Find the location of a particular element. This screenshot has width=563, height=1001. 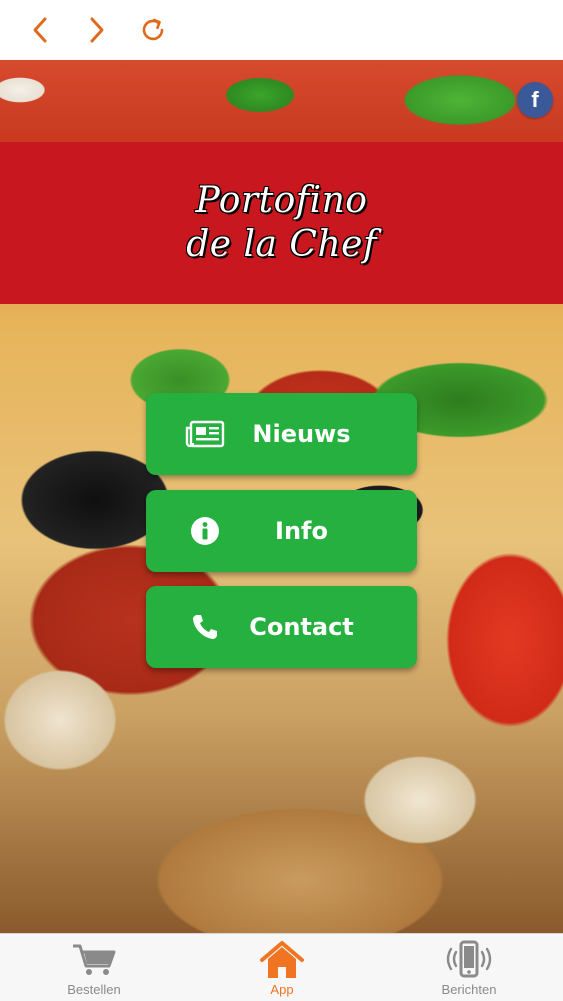

tab-app-label: App is located at coordinates (282, 989).